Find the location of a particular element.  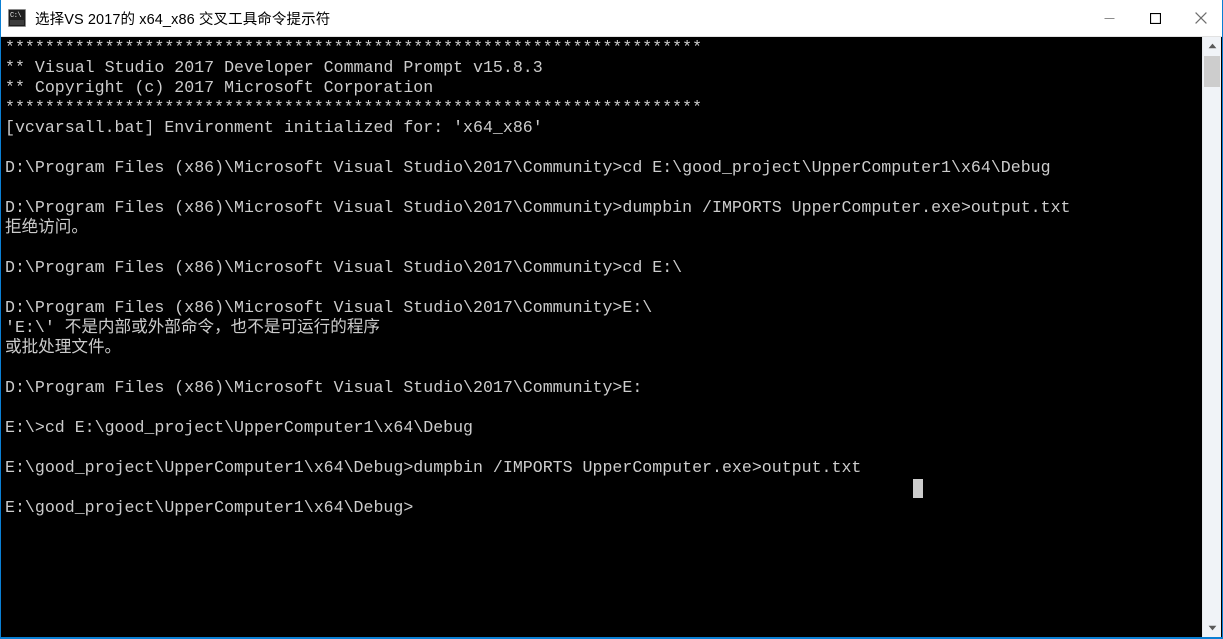

minimize-icon is located at coordinates (1109, 18).